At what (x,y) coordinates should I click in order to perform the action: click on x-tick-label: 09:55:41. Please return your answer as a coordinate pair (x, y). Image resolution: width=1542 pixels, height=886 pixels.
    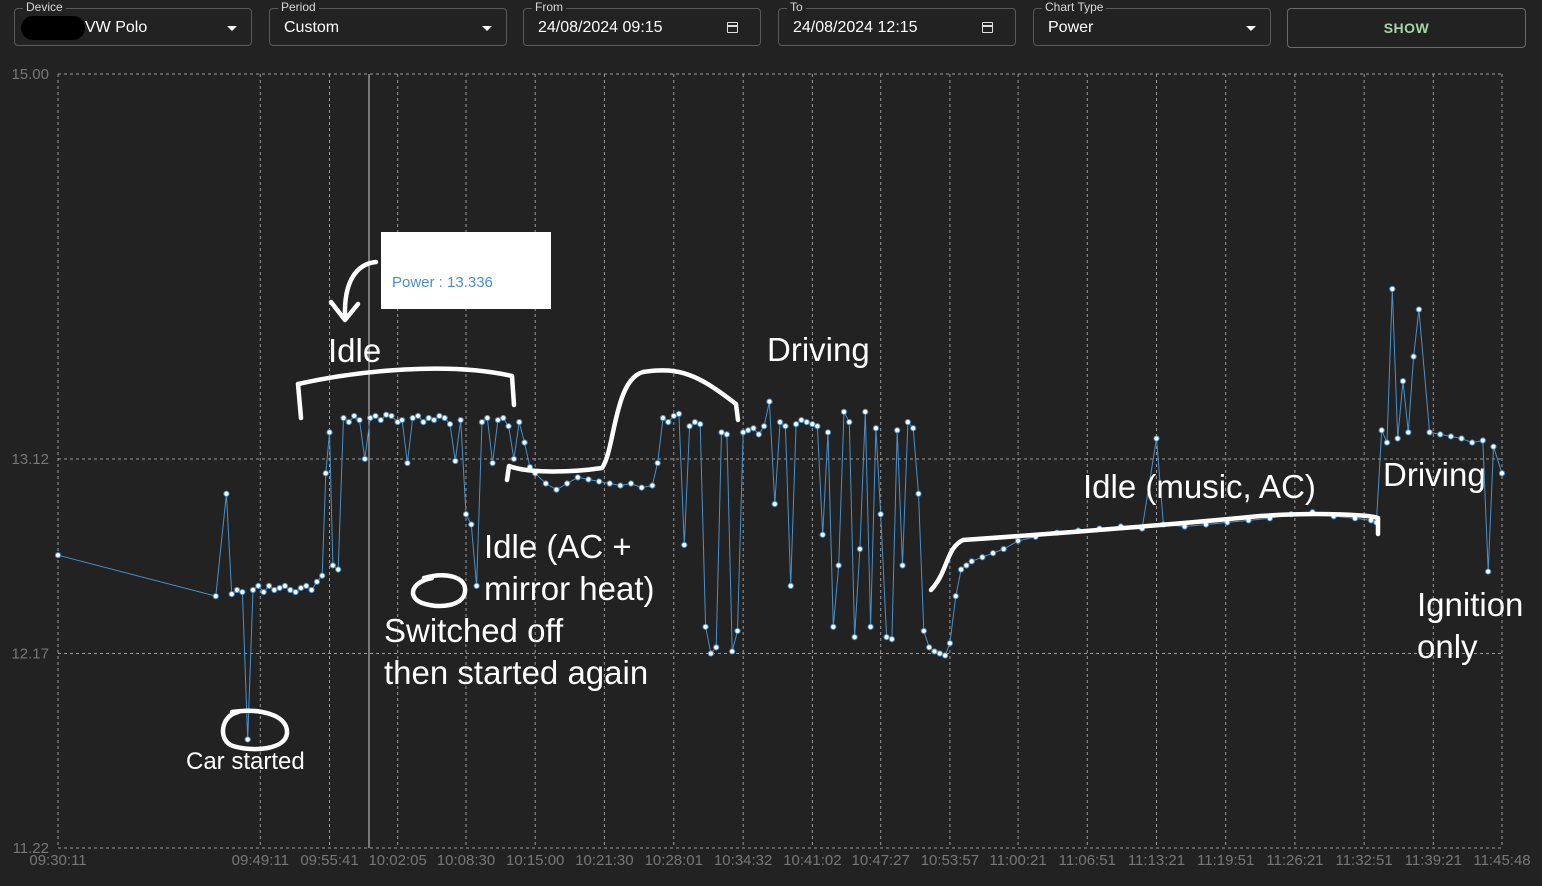
    Looking at the image, I should click on (329, 860).